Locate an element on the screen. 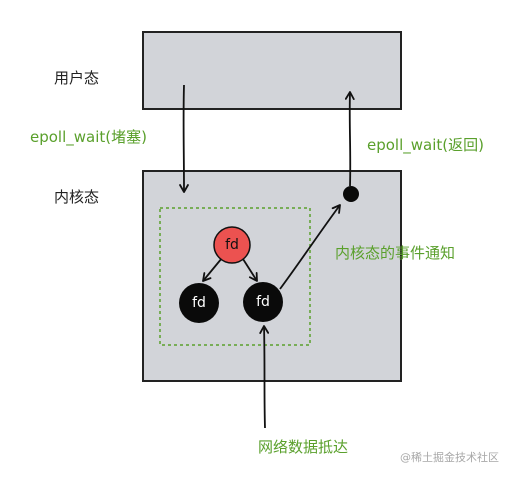 The width and height of the screenshot is (524, 477). fd-node-left: fd is located at coordinates (199, 303).